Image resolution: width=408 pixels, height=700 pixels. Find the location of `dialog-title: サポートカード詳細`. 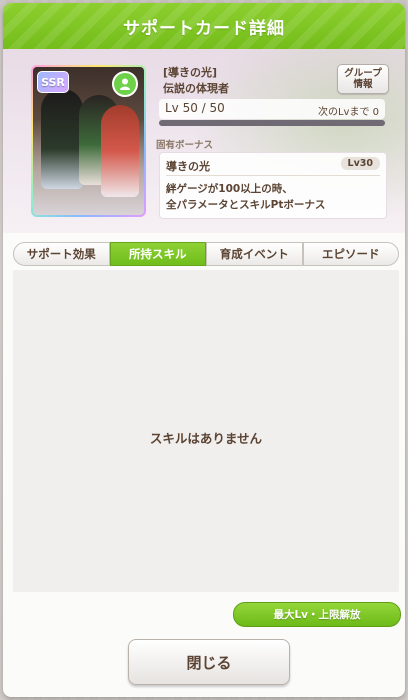

dialog-title: サポートカード詳細 is located at coordinates (204, 28).